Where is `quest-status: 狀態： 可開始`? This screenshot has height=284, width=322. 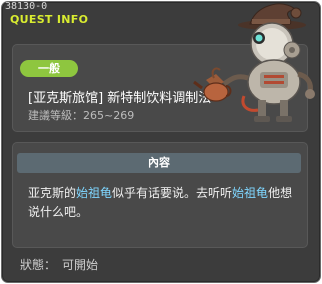 quest-status: 狀態： 可開始 is located at coordinates (62, 264).